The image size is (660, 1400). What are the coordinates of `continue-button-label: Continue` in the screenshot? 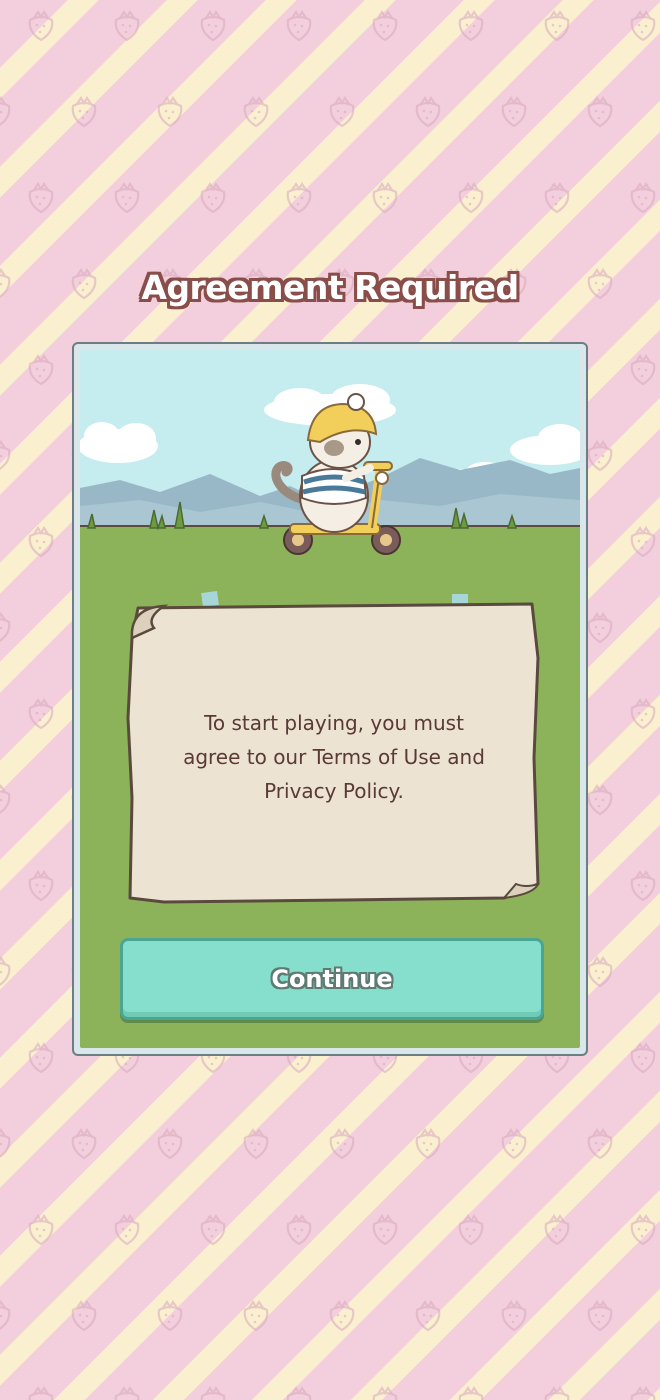 It's located at (332, 979).